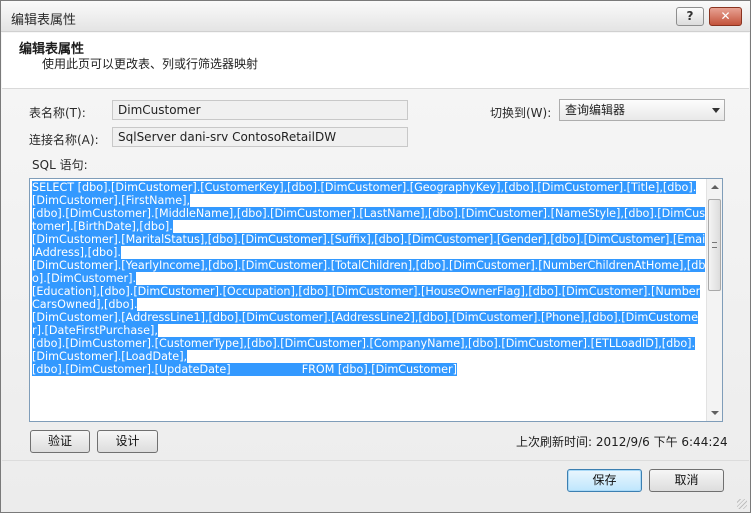 The image size is (751, 513). I want to click on last-refresh-status: 上次刷新时间: 2012/9/6 下午 6:44:24, so click(622, 442).